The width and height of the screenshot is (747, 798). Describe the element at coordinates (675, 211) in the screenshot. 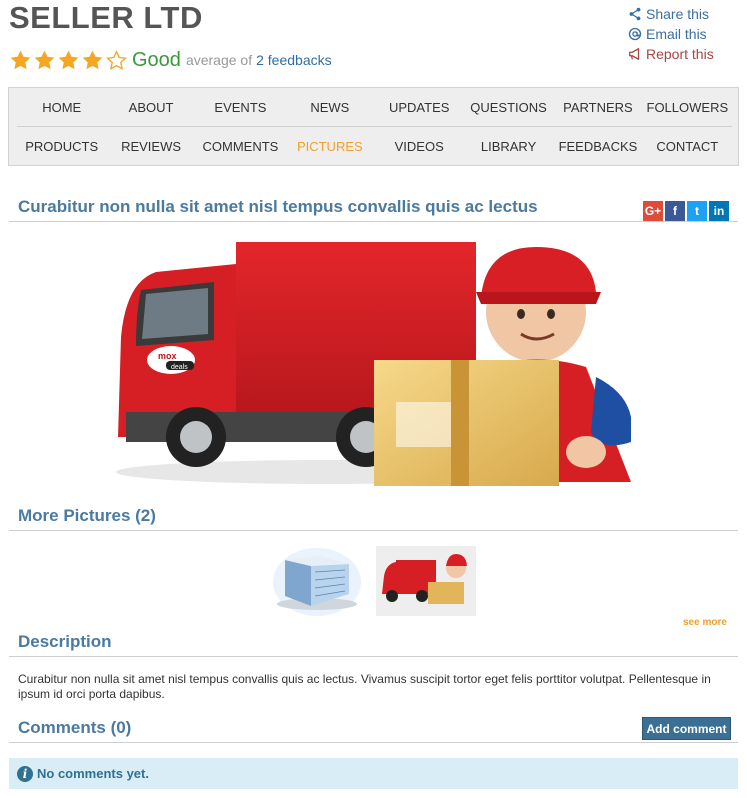

I see `facebook-icon: f` at that location.